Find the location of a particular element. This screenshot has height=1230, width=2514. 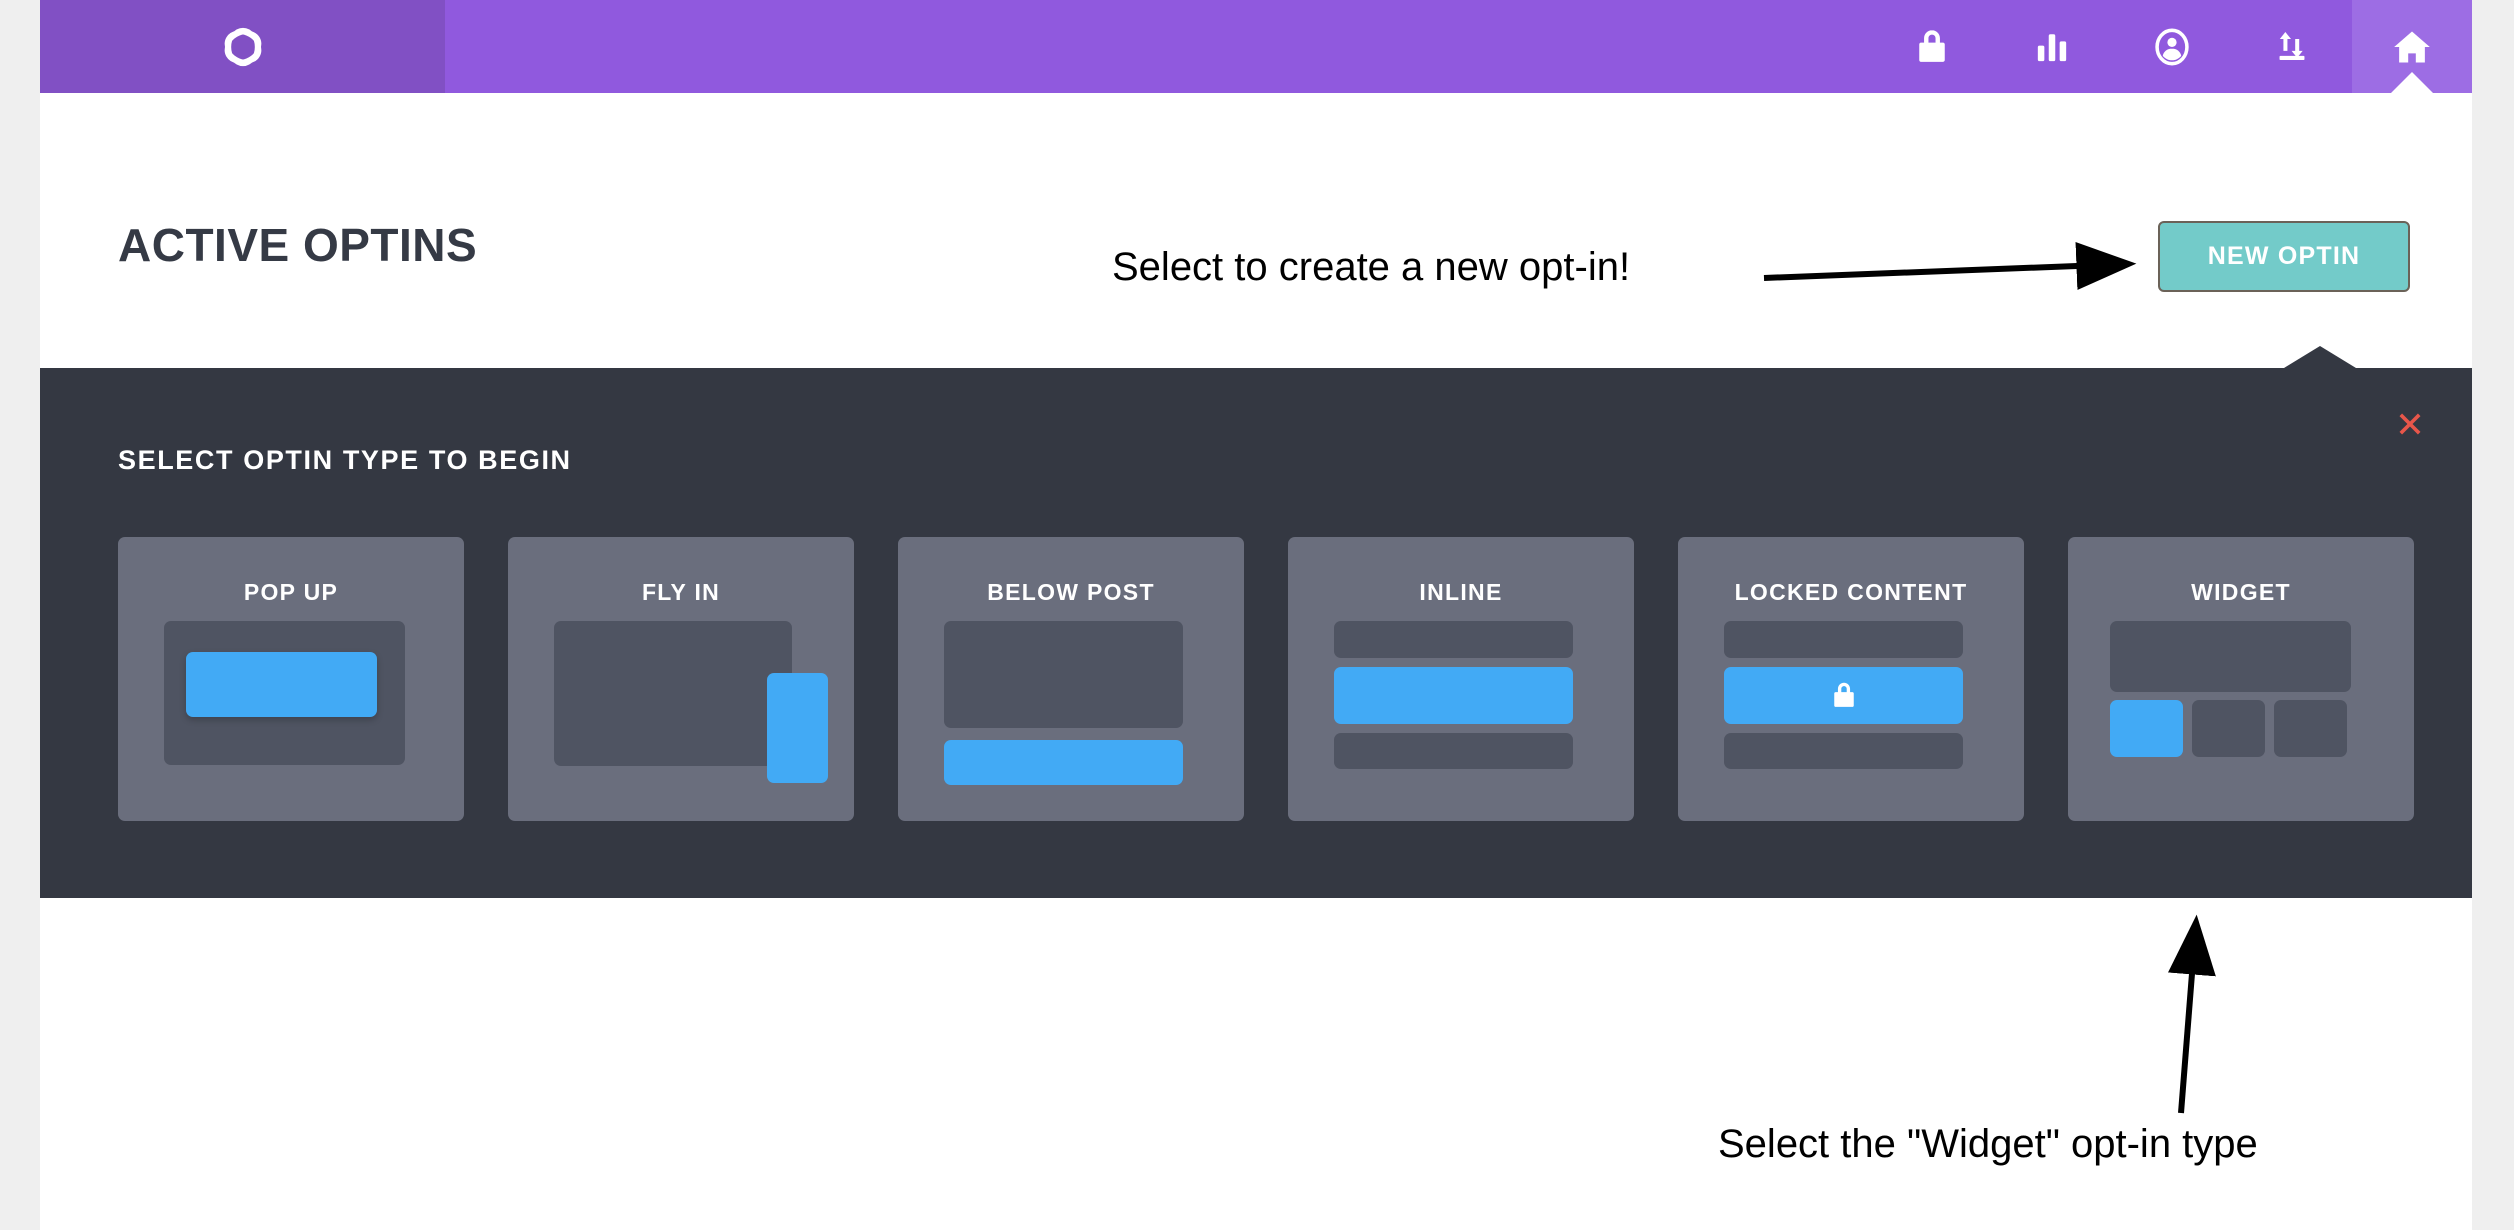

bar-chart-icon is located at coordinates (2052, 47).